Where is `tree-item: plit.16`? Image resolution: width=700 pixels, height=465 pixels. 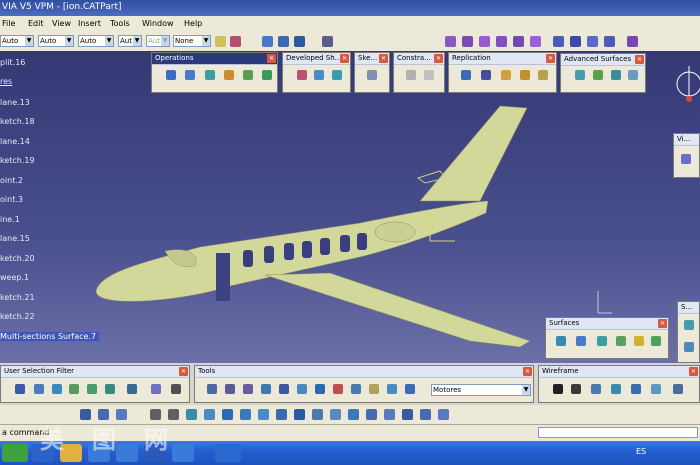 tree-item: plit.16 is located at coordinates (12, 62).